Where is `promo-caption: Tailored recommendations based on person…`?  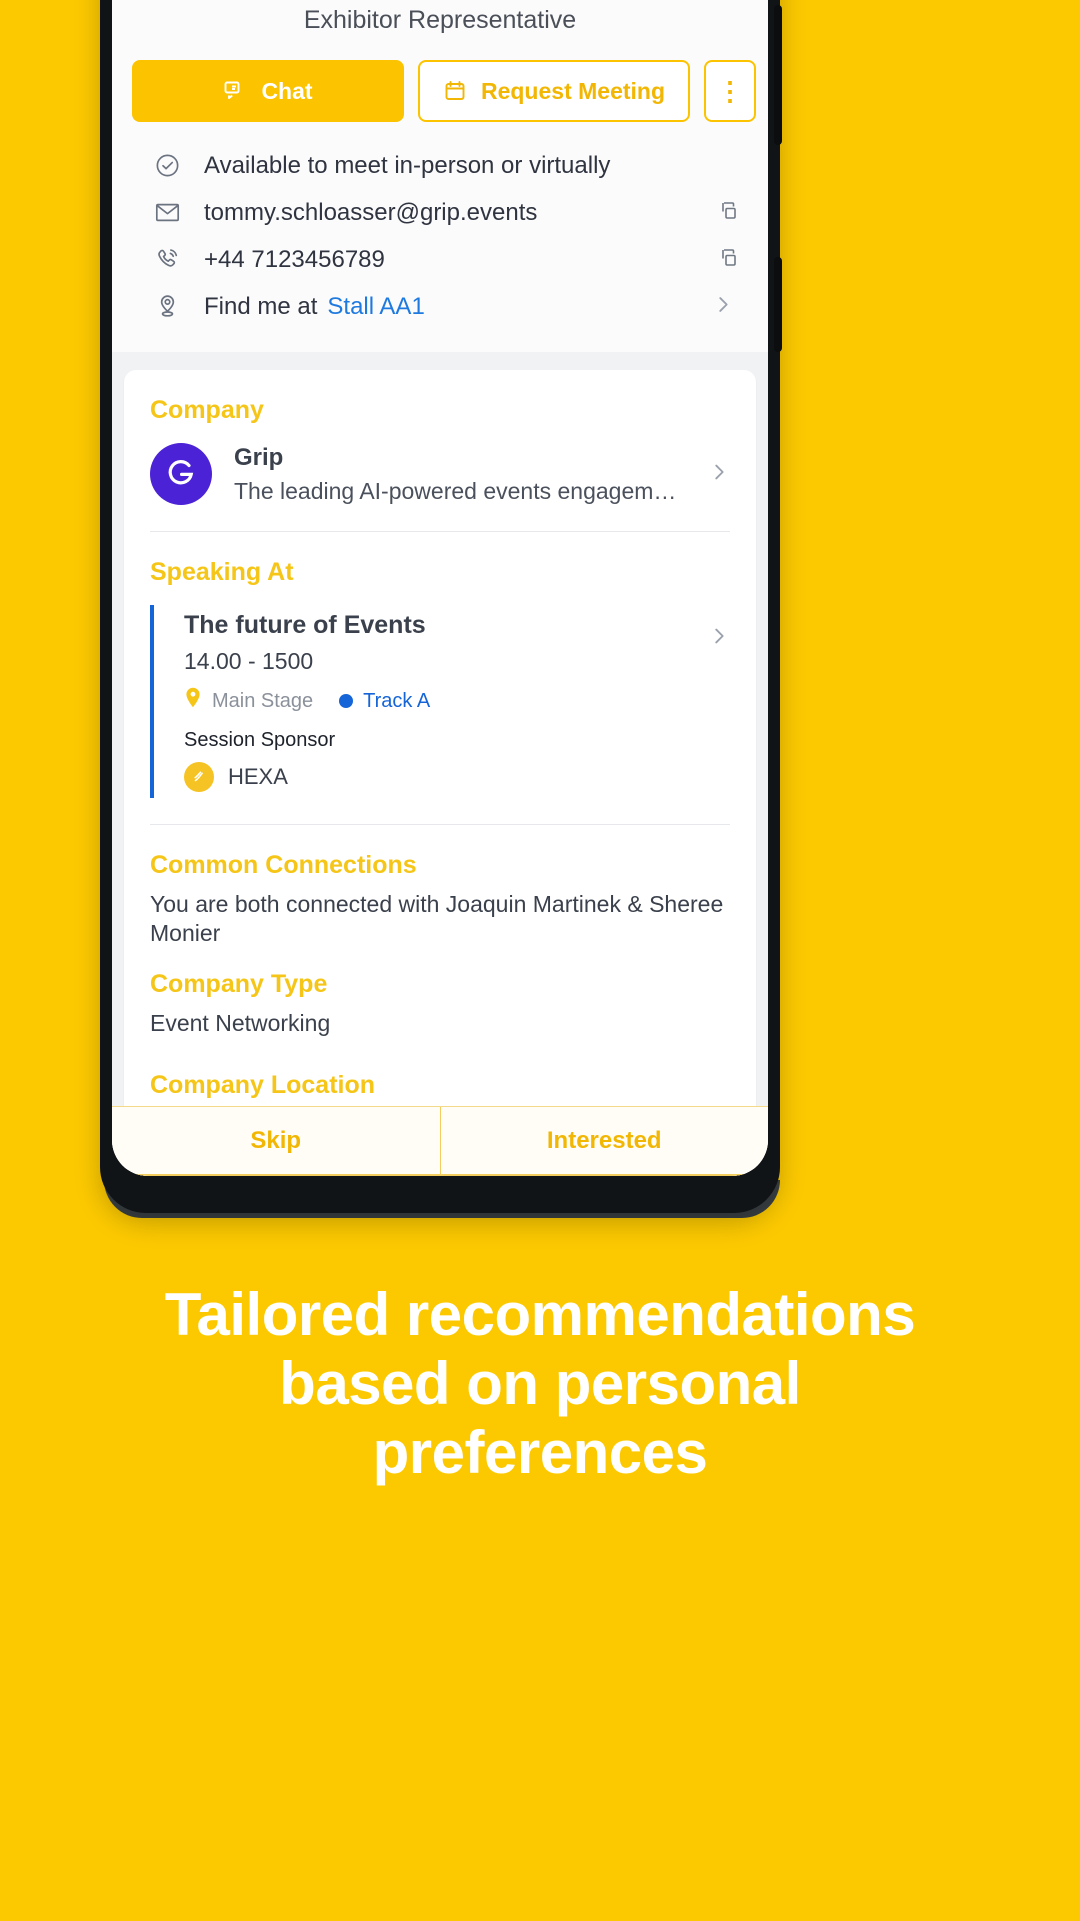
promo-caption: Tailored recommendations based on person… is located at coordinates (540, 1383).